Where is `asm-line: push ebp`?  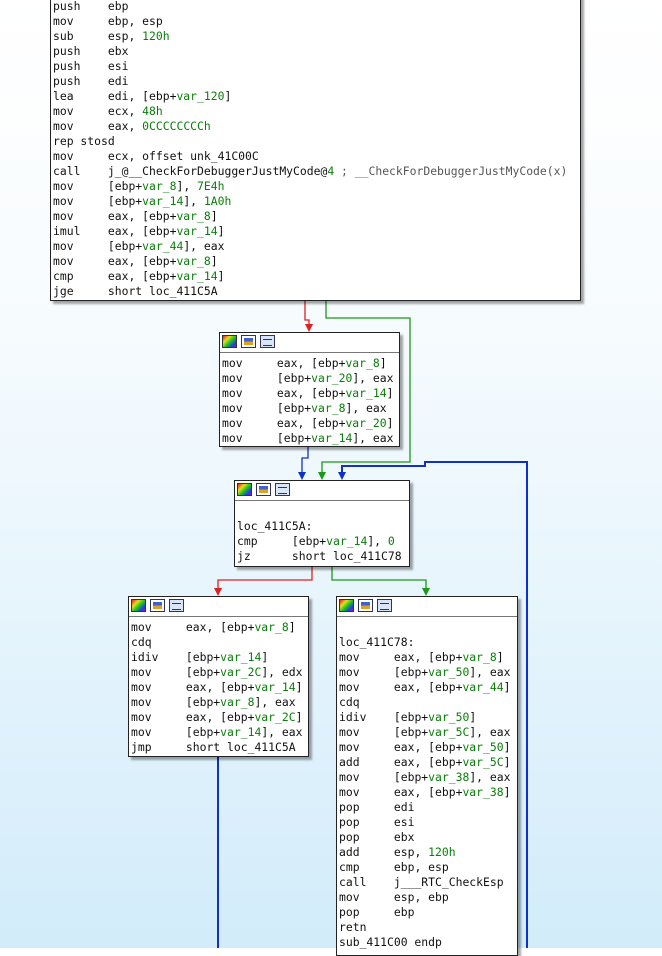
asm-line: push ebp is located at coordinates (316, 7).